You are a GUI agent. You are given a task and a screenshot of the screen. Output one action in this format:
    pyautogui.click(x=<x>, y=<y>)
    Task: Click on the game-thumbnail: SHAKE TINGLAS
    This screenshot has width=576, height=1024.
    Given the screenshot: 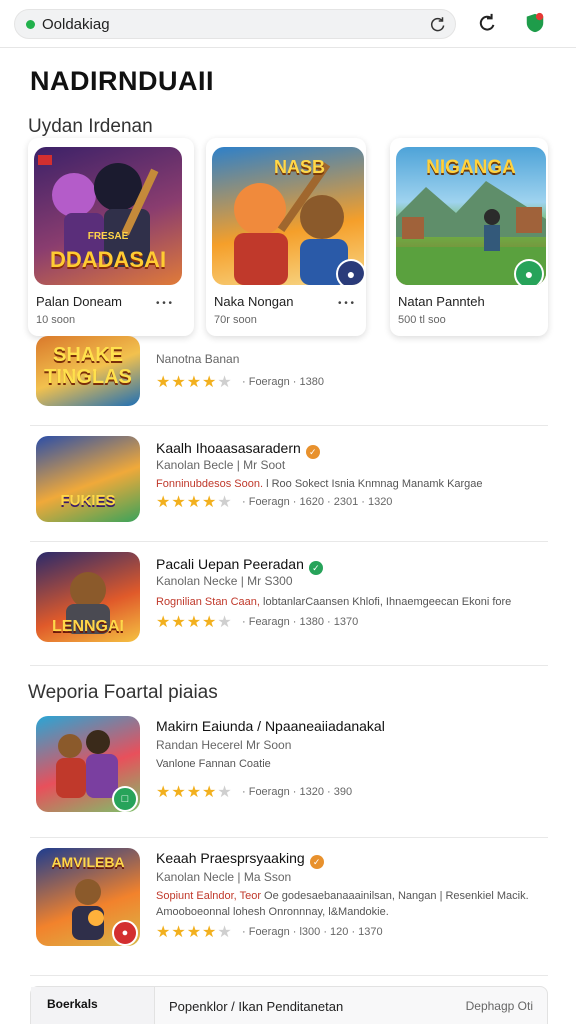 What is the action you would take?
    pyautogui.click(x=88, y=371)
    